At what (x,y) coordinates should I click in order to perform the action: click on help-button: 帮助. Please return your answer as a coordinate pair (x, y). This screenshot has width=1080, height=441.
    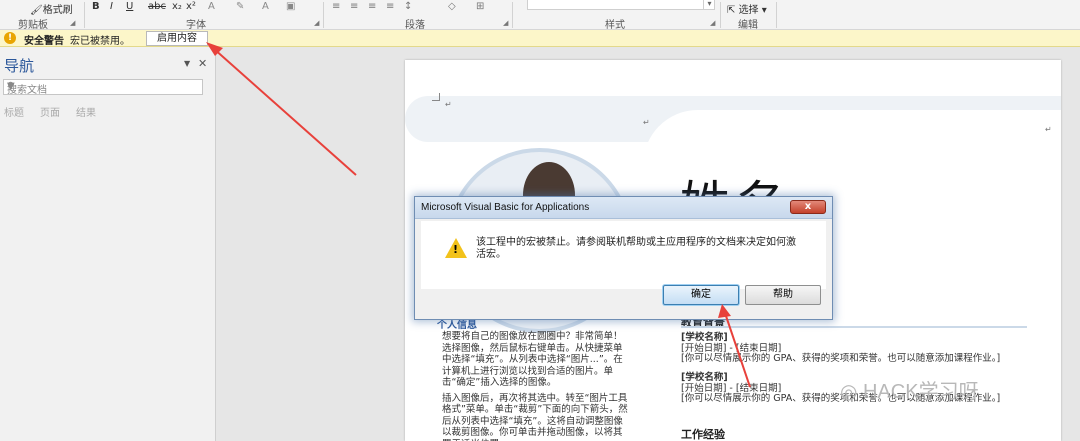
    Looking at the image, I should click on (783, 295).